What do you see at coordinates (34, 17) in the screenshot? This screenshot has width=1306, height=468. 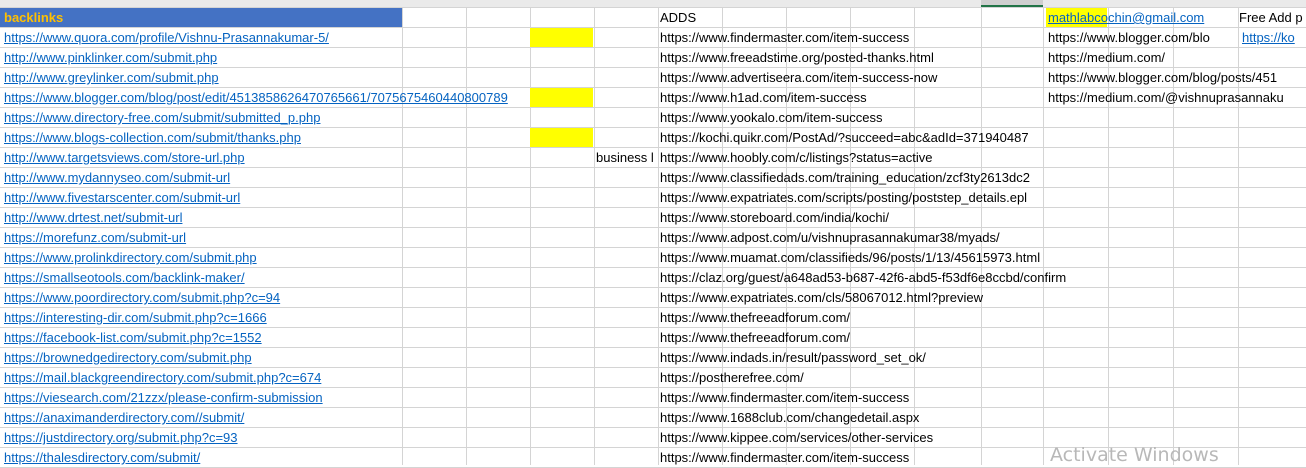 I see `backlinks-title: backlinks` at bounding box center [34, 17].